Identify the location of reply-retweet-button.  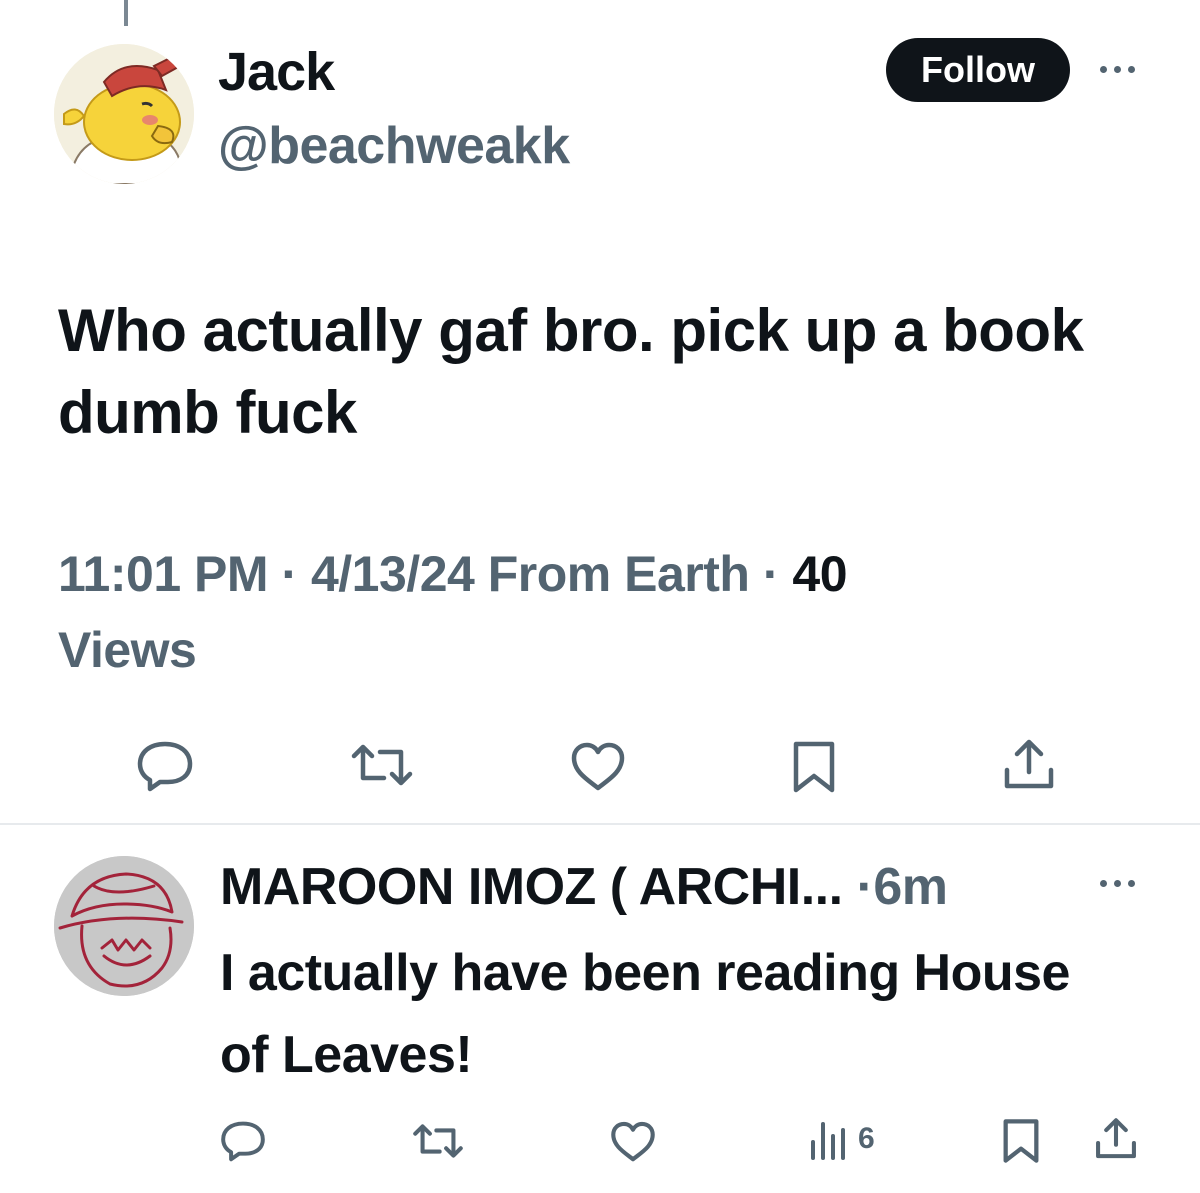
(438, 1141).